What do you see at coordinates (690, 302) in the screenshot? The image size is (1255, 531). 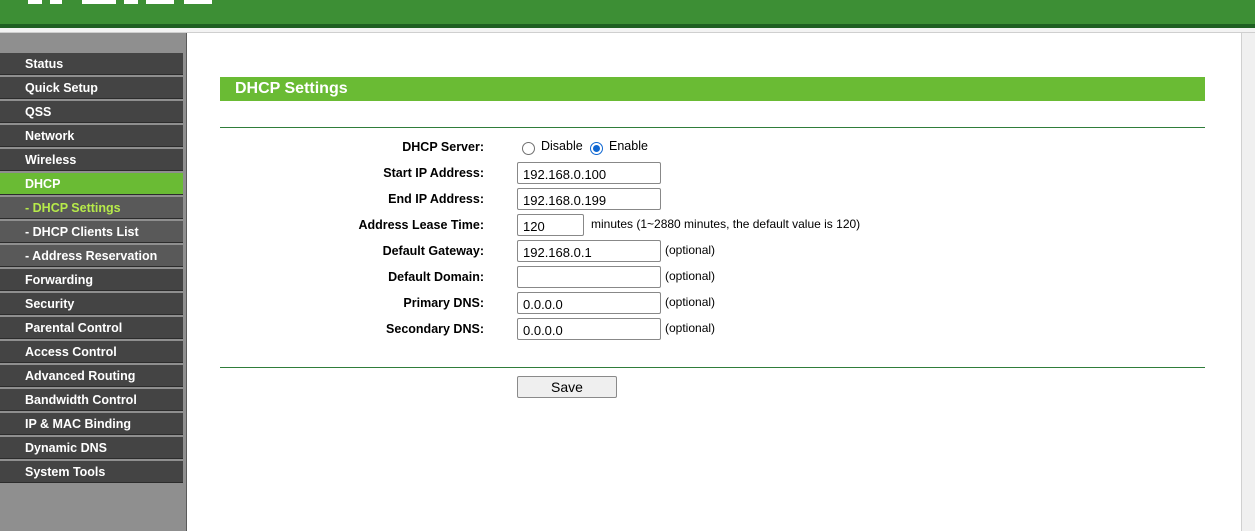 I see `primary-dns-hint: (optional)` at bounding box center [690, 302].